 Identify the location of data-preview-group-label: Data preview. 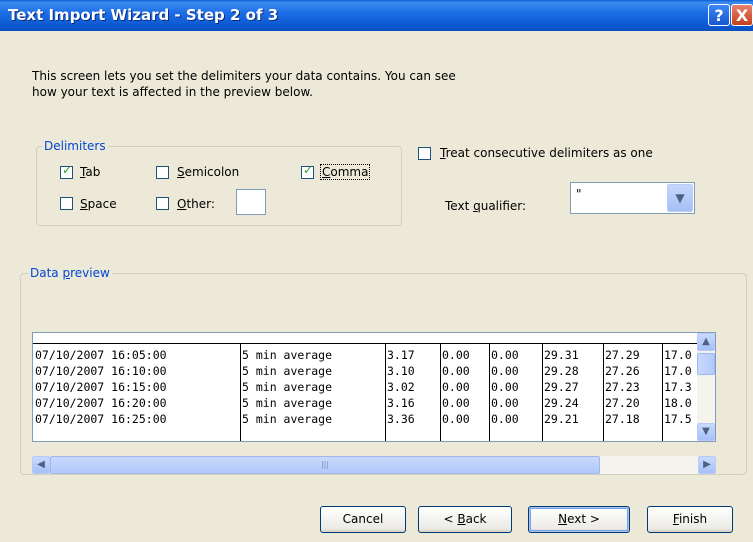
(70, 273).